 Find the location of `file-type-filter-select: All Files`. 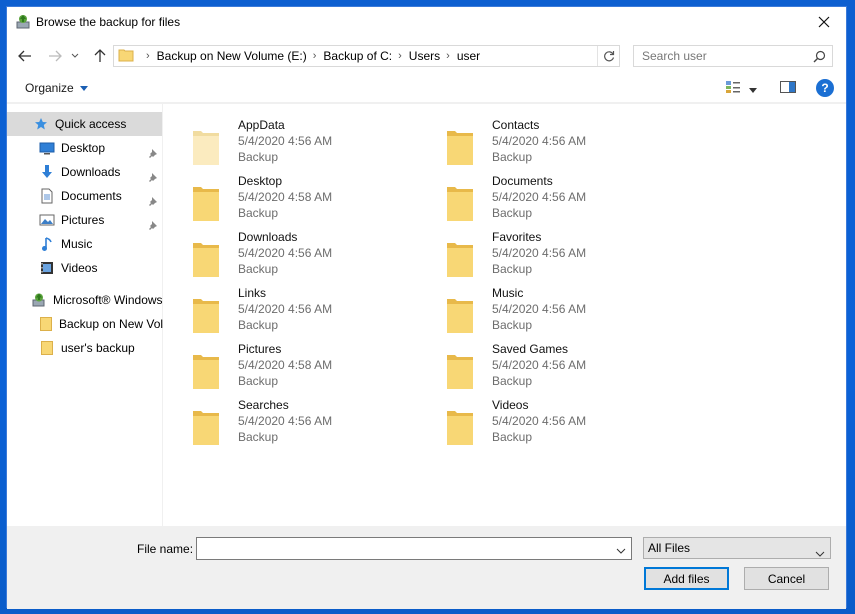

file-type-filter-select: All Files is located at coordinates (737, 548).